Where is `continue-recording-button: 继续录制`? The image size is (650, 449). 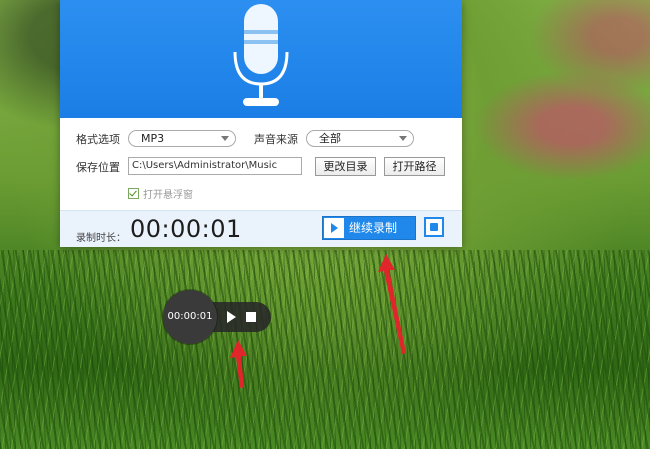 continue-recording-button: 继续录制 is located at coordinates (369, 228).